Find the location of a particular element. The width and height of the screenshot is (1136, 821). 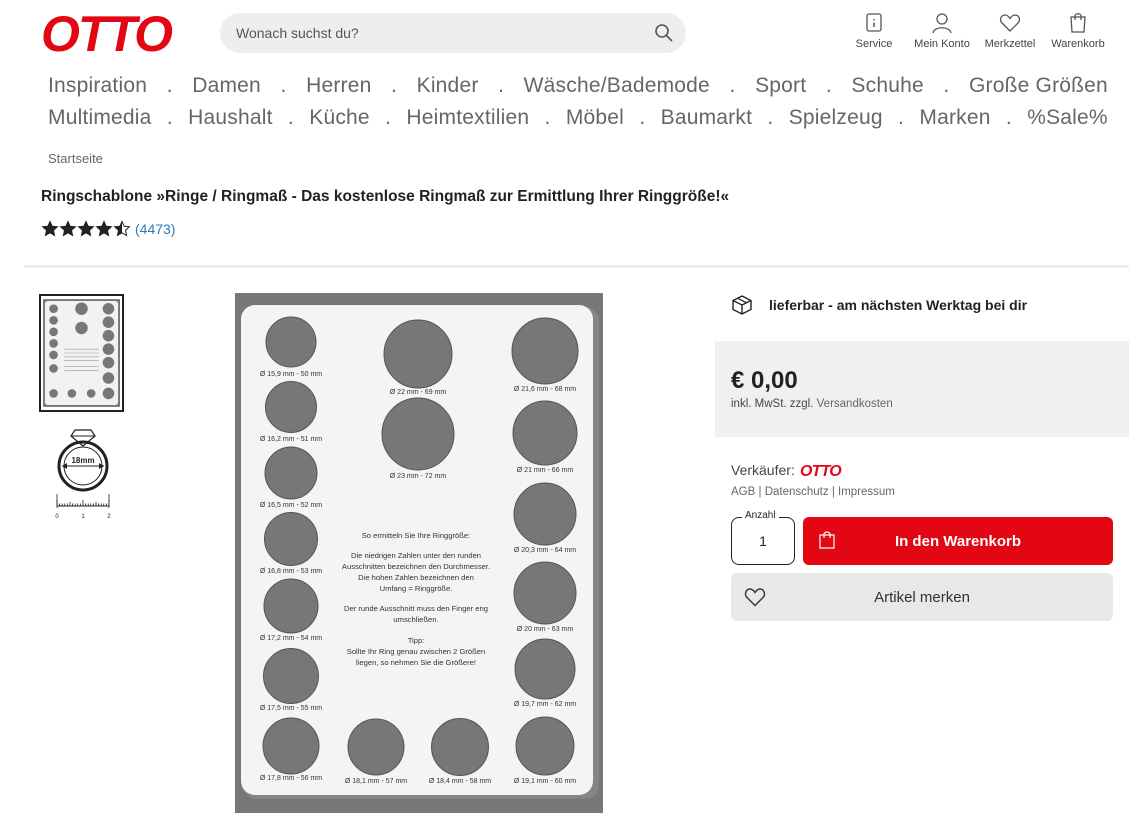

nav-item: %Sale% is located at coordinates (1067, 118).